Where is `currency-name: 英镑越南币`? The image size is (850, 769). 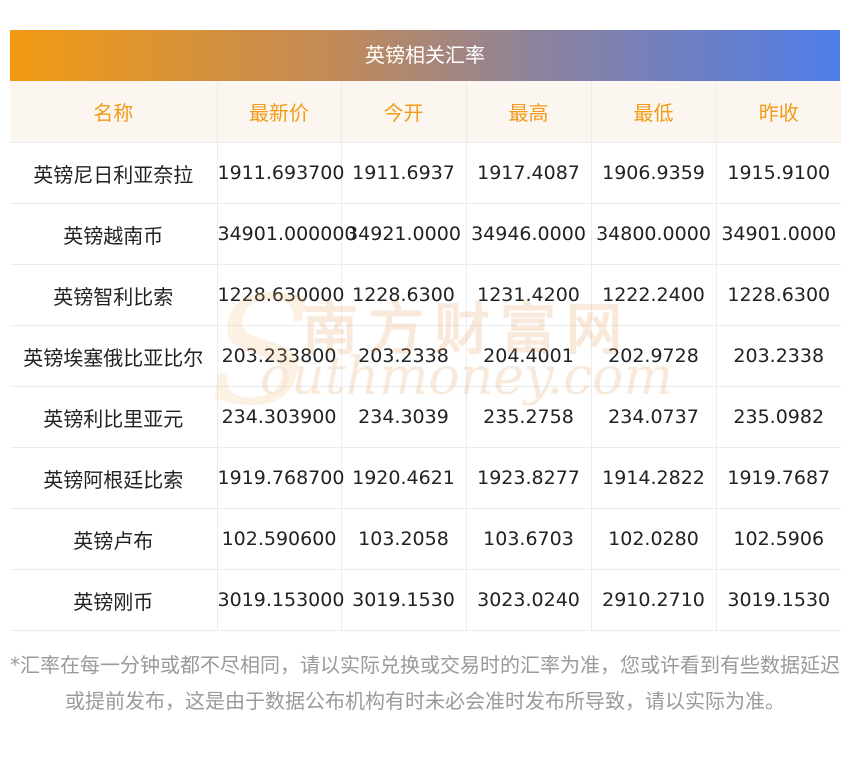
currency-name: 英镑越南币 is located at coordinates (114, 234).